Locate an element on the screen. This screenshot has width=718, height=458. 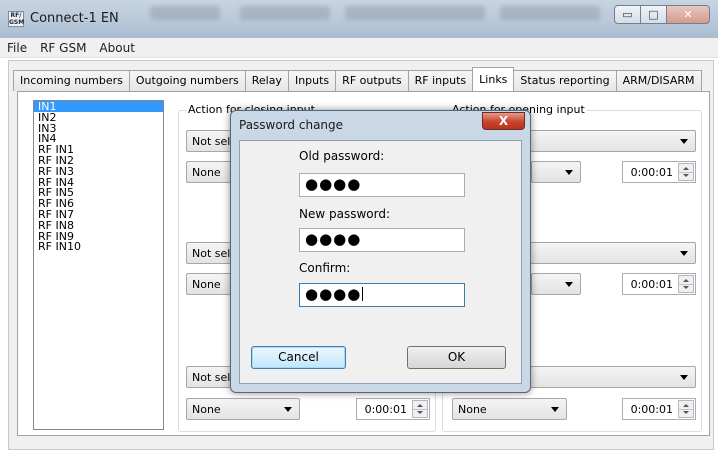
tab-outgoing-numbers: Outgoing numbers is located at coordinates (187, 80).